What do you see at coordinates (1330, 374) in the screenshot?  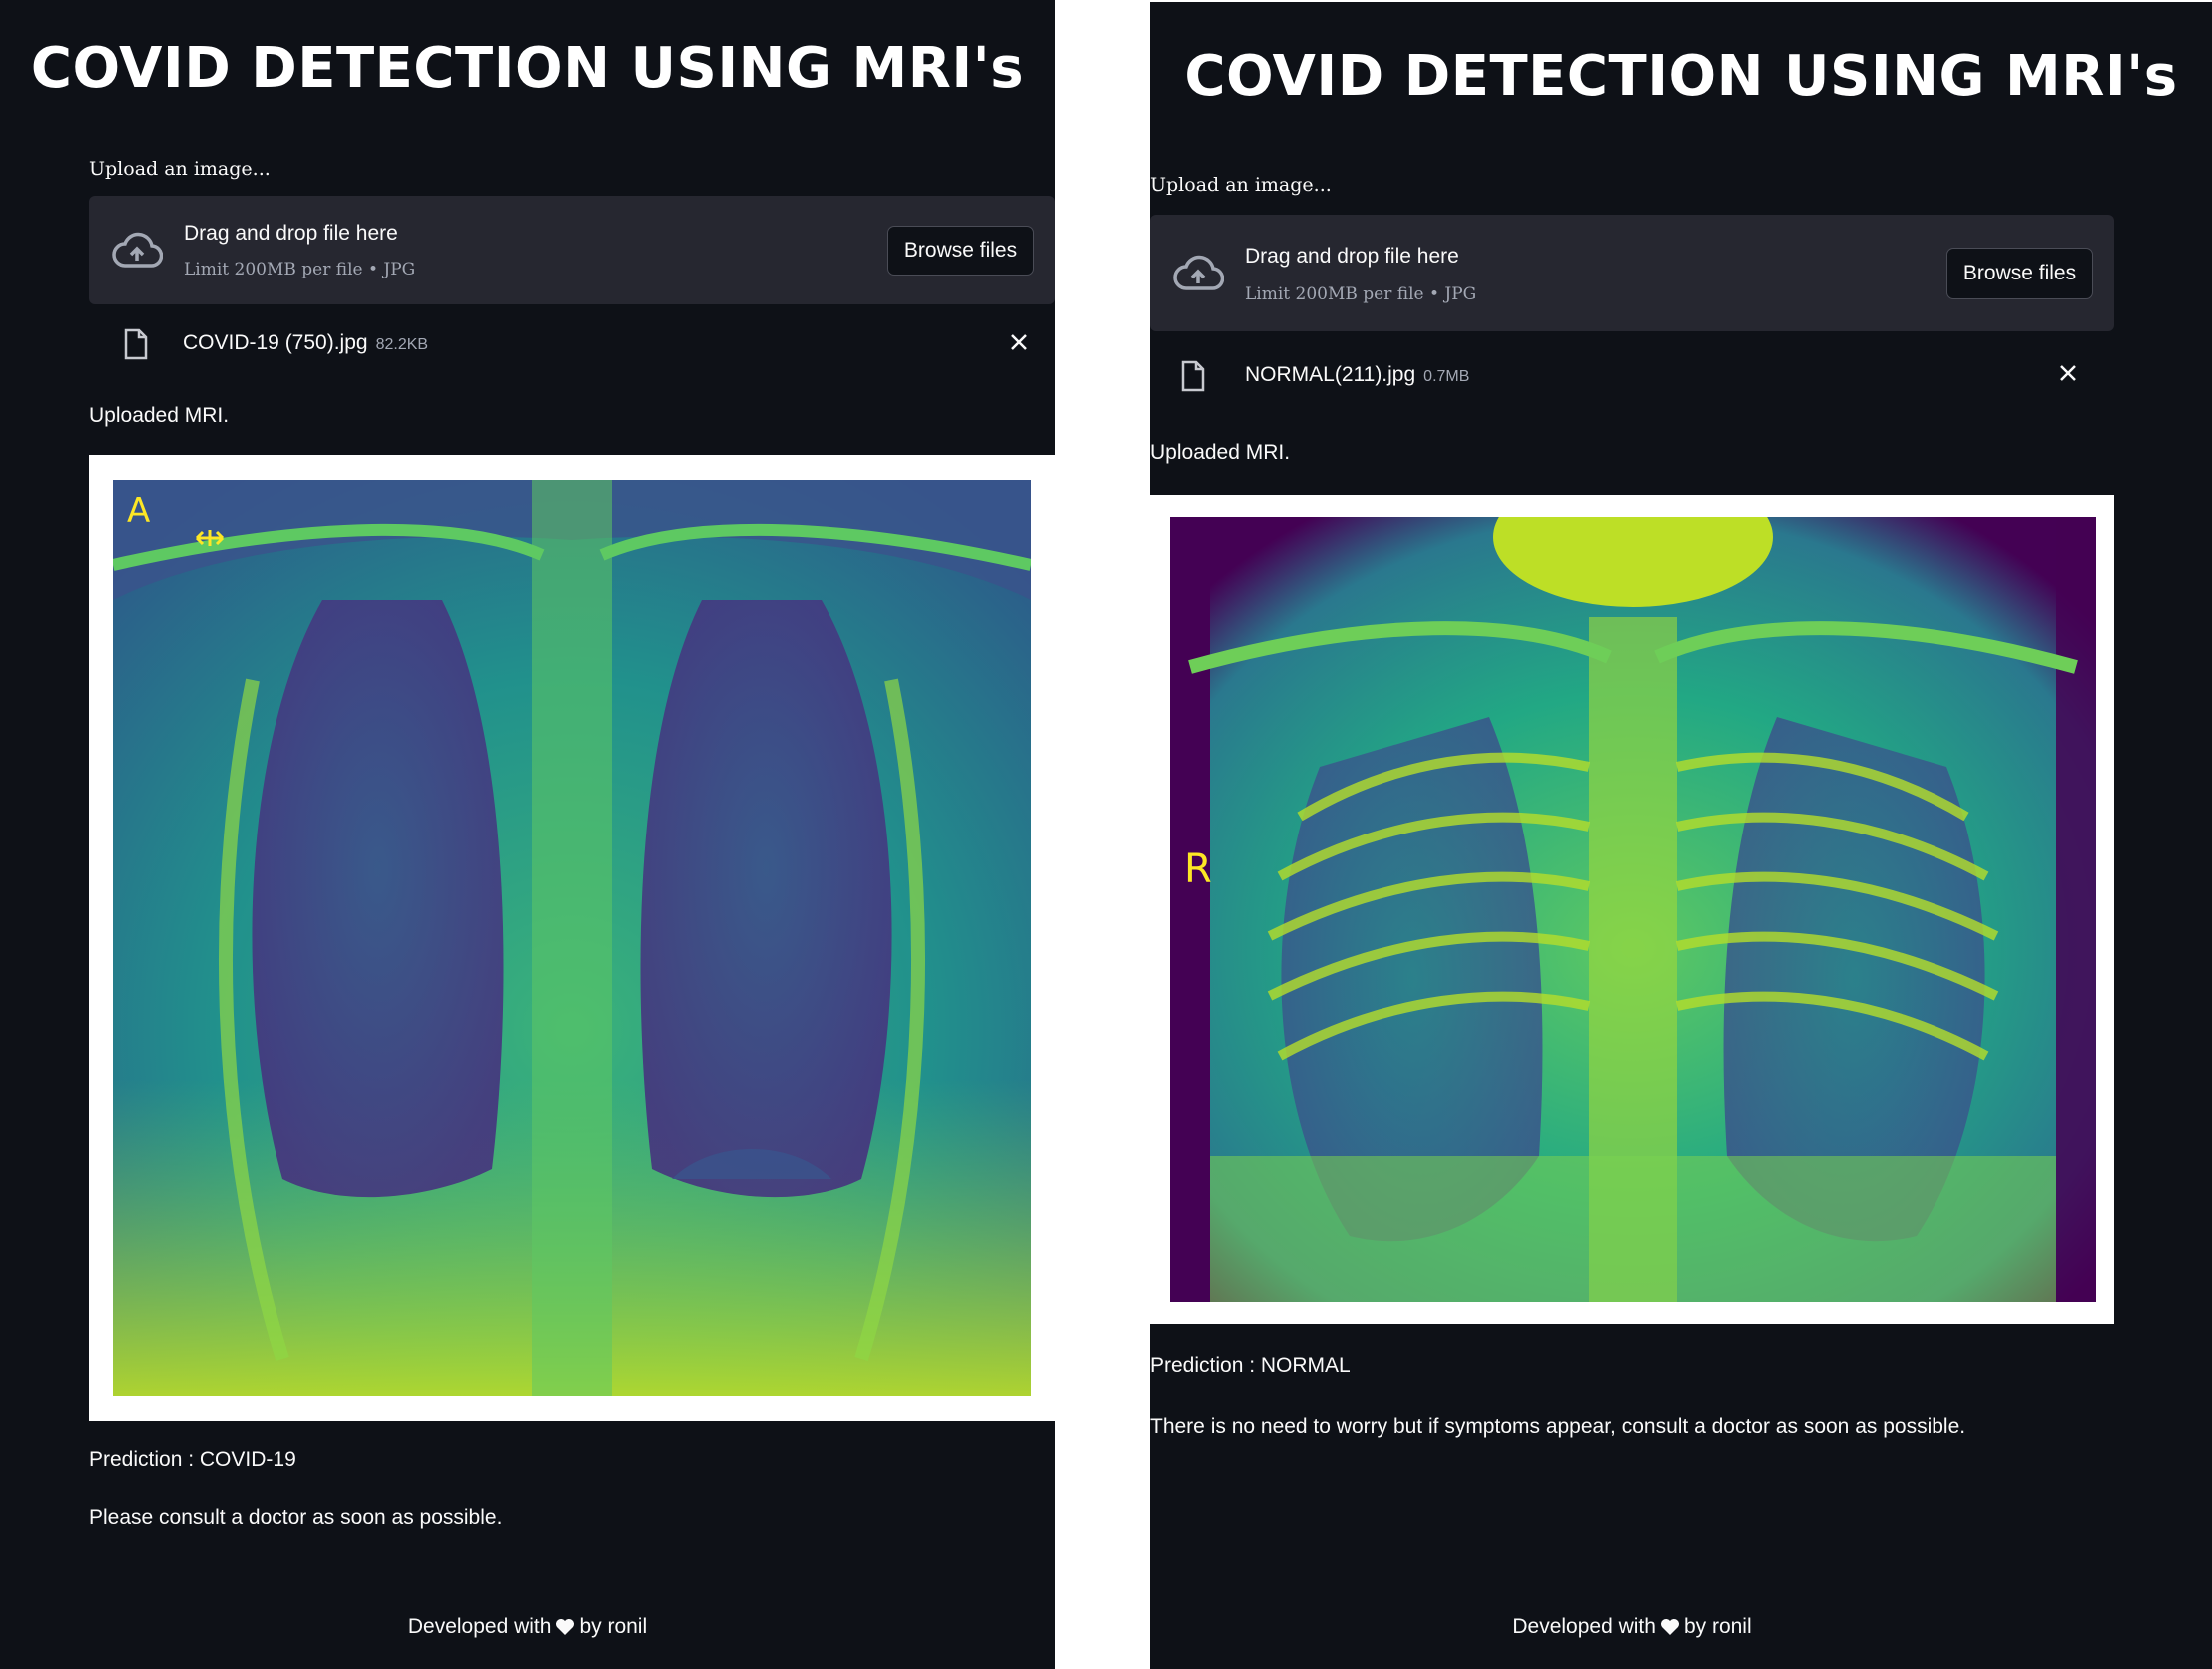 I see `file-name-text: NORMAL(211).jpg` at bounding box center [1330, 374].